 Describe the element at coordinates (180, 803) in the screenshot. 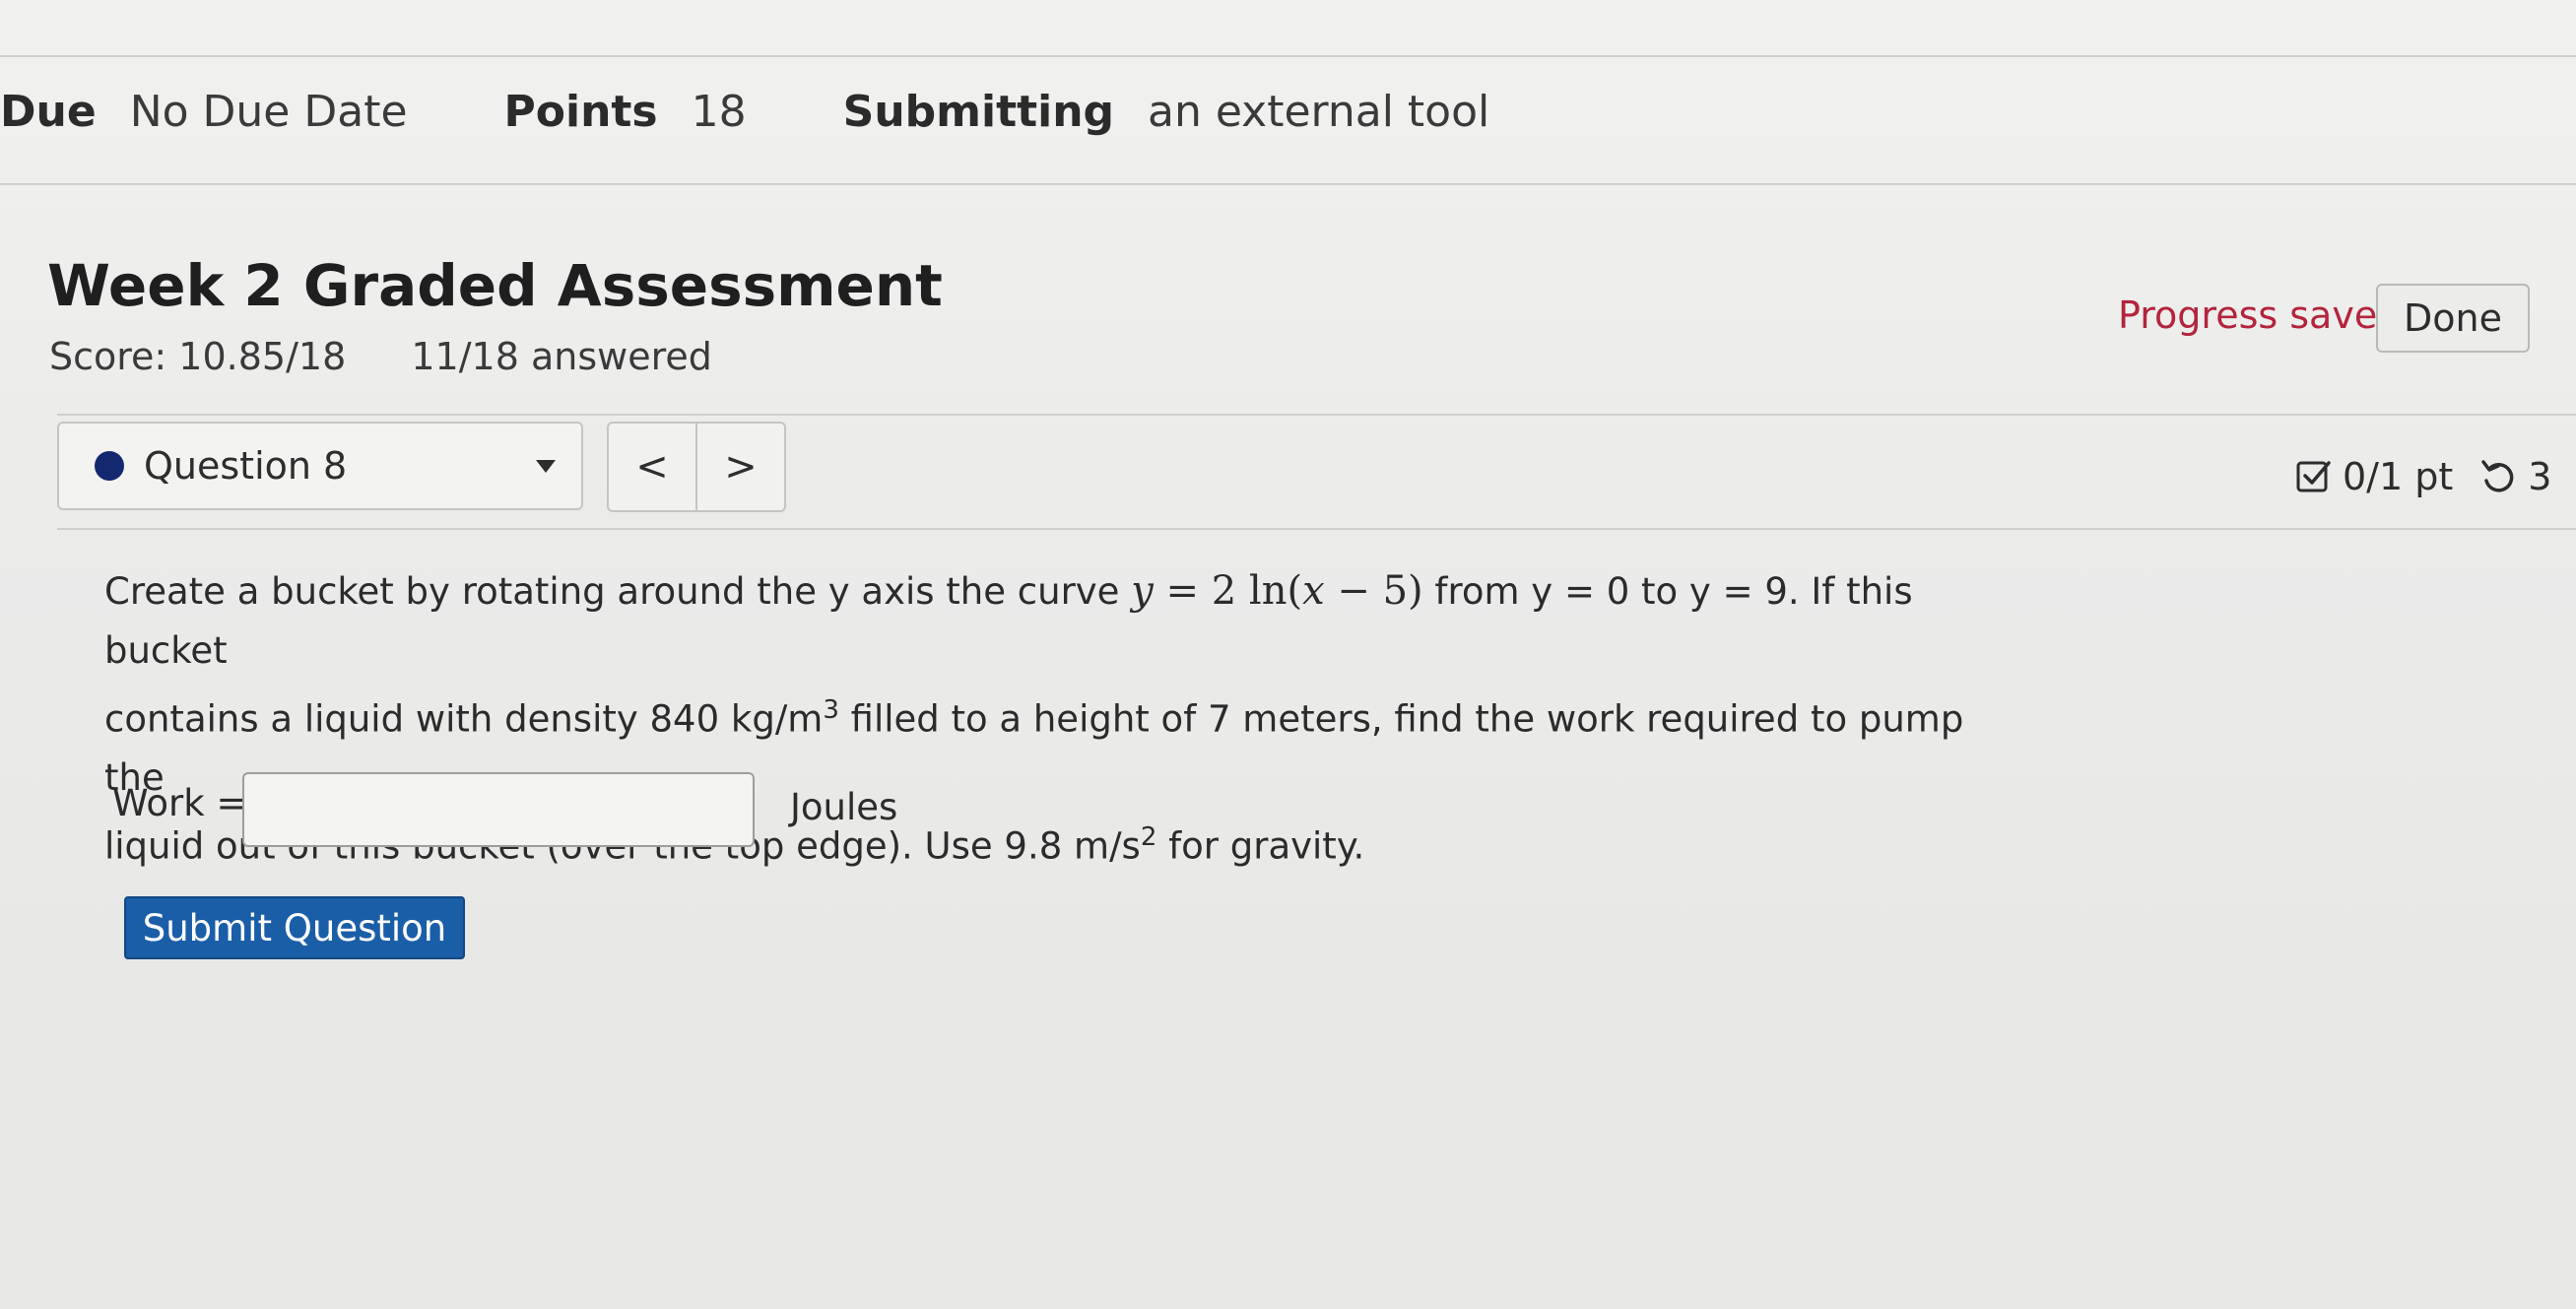

I see `work-label: Work =` at that location.